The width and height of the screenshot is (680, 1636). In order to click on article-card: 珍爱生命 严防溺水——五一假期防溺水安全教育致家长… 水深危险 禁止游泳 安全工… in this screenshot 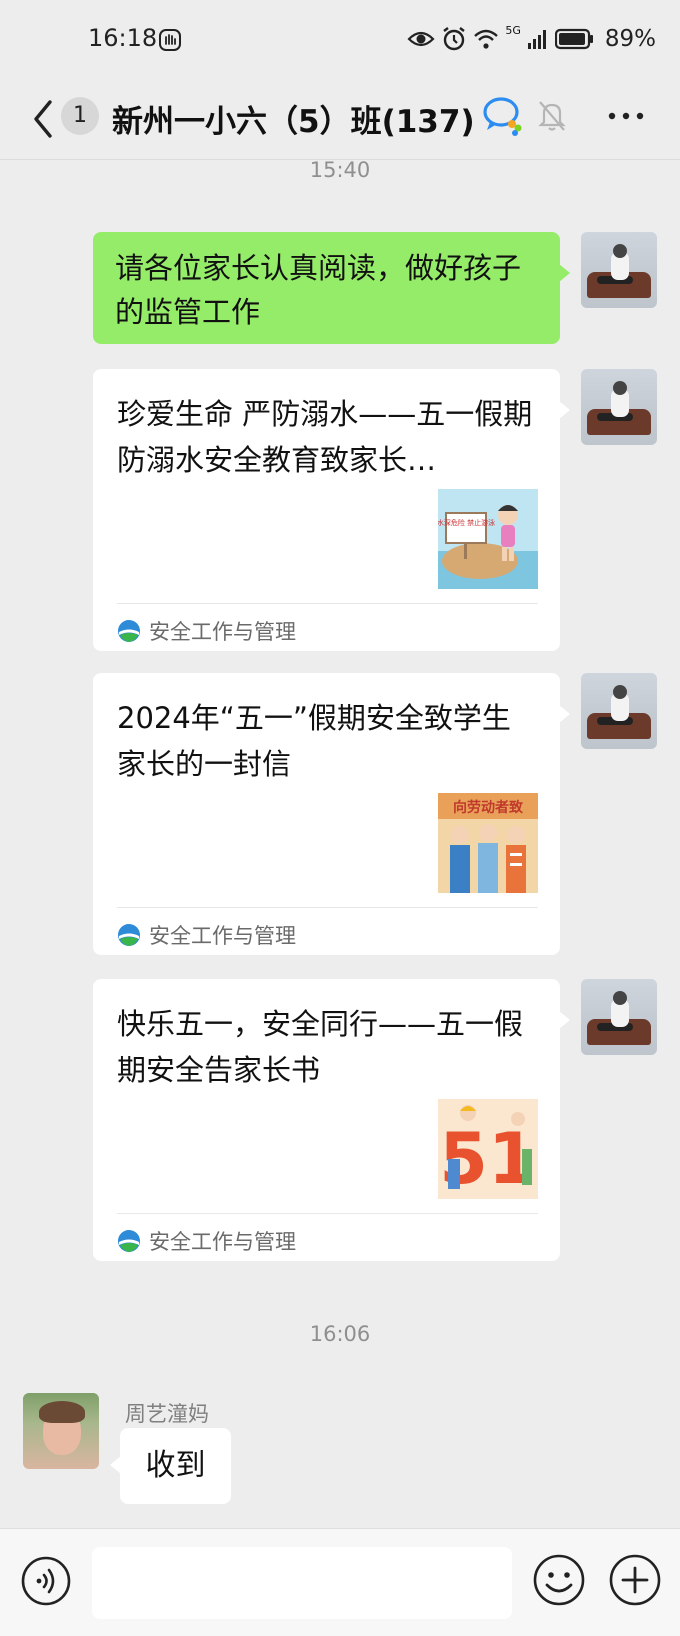, I will do `click(331, 510)`.